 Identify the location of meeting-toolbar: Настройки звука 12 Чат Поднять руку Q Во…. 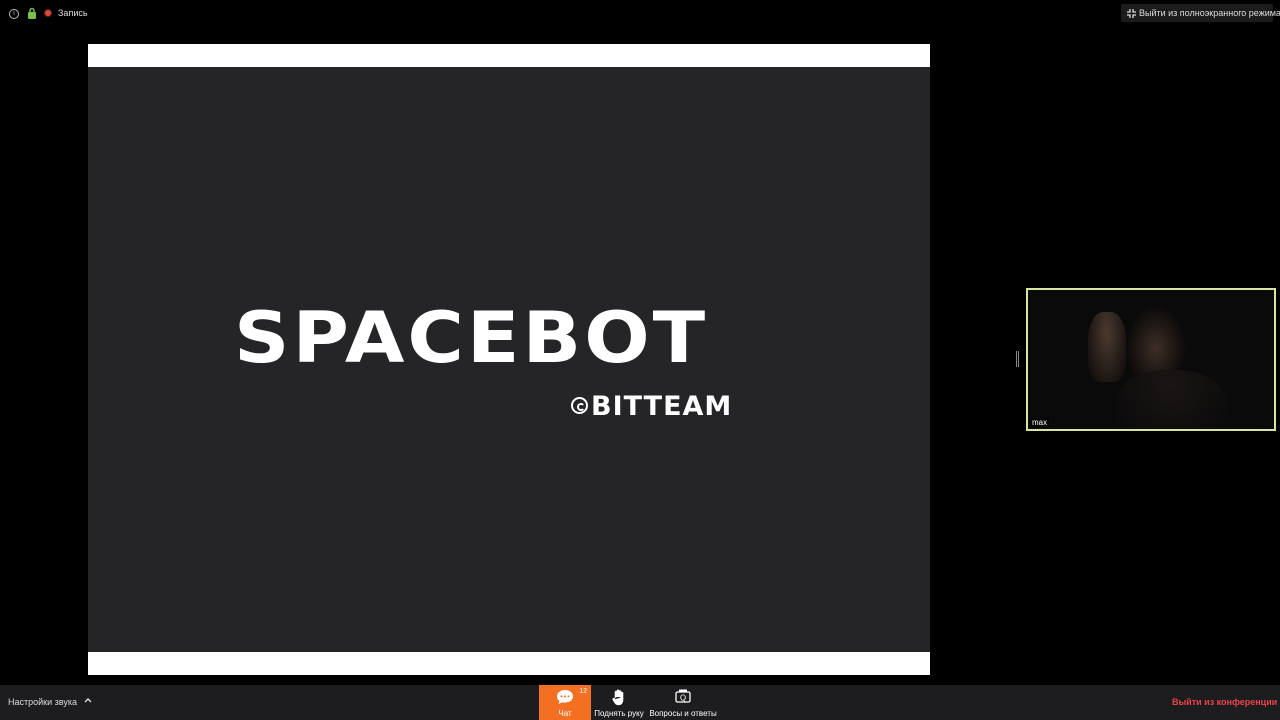
(640, 702).